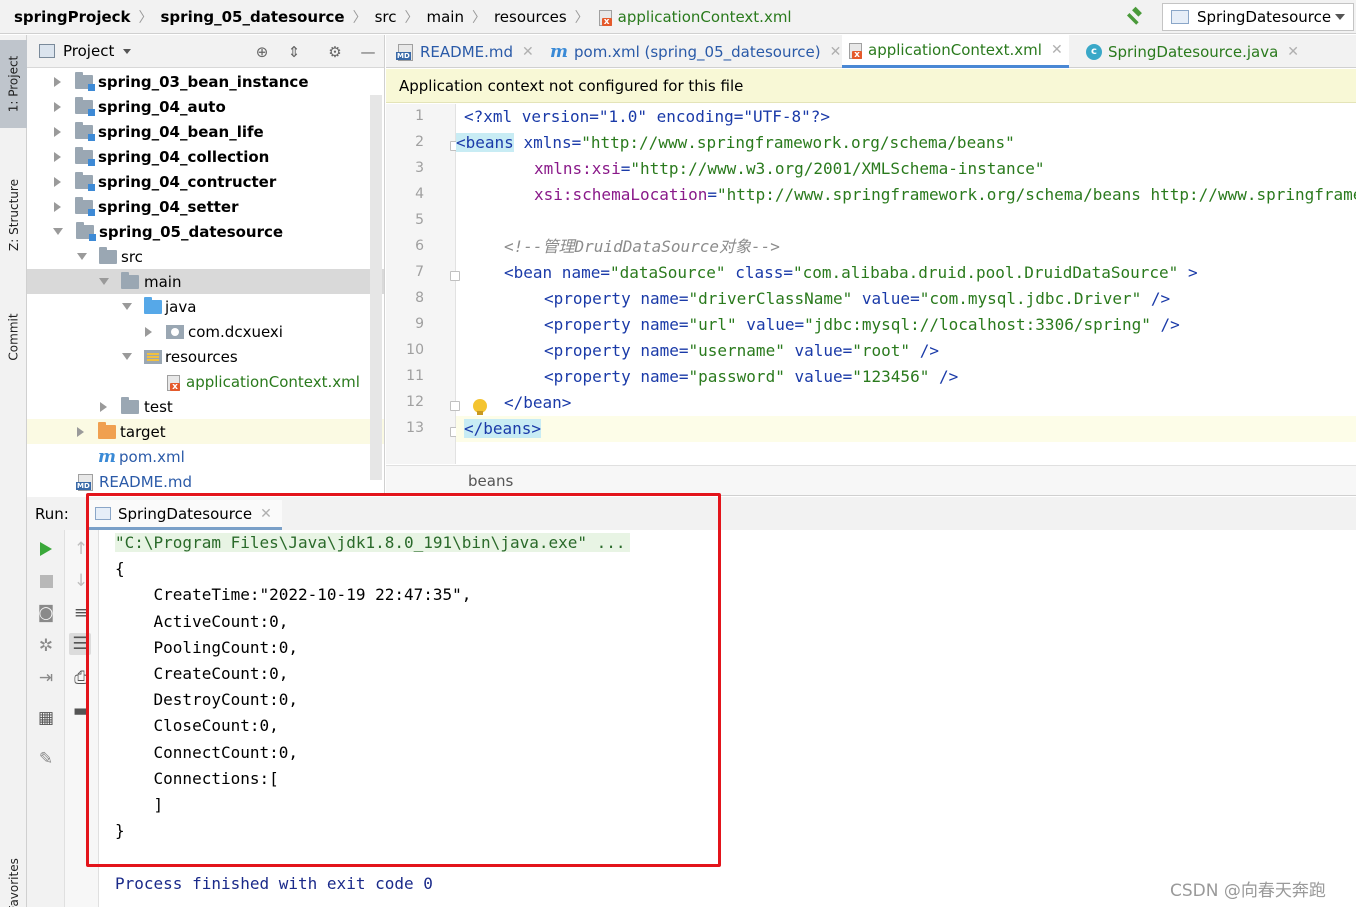 The height and width of the screenshot is (907, 1356). What do you see at coordinates (85, 206) in the screenshot?
I see `module-folder-icon` at bounding box center [85, 206].